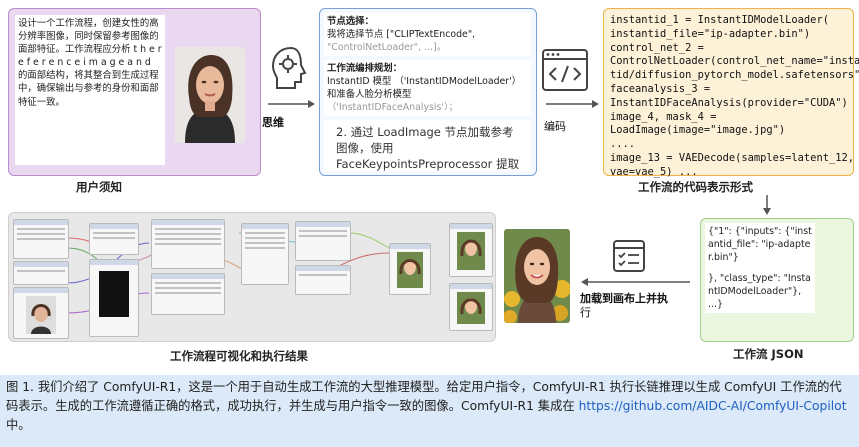  I want to click on user-instruction-caption: 用户须知, so click(99, 187).